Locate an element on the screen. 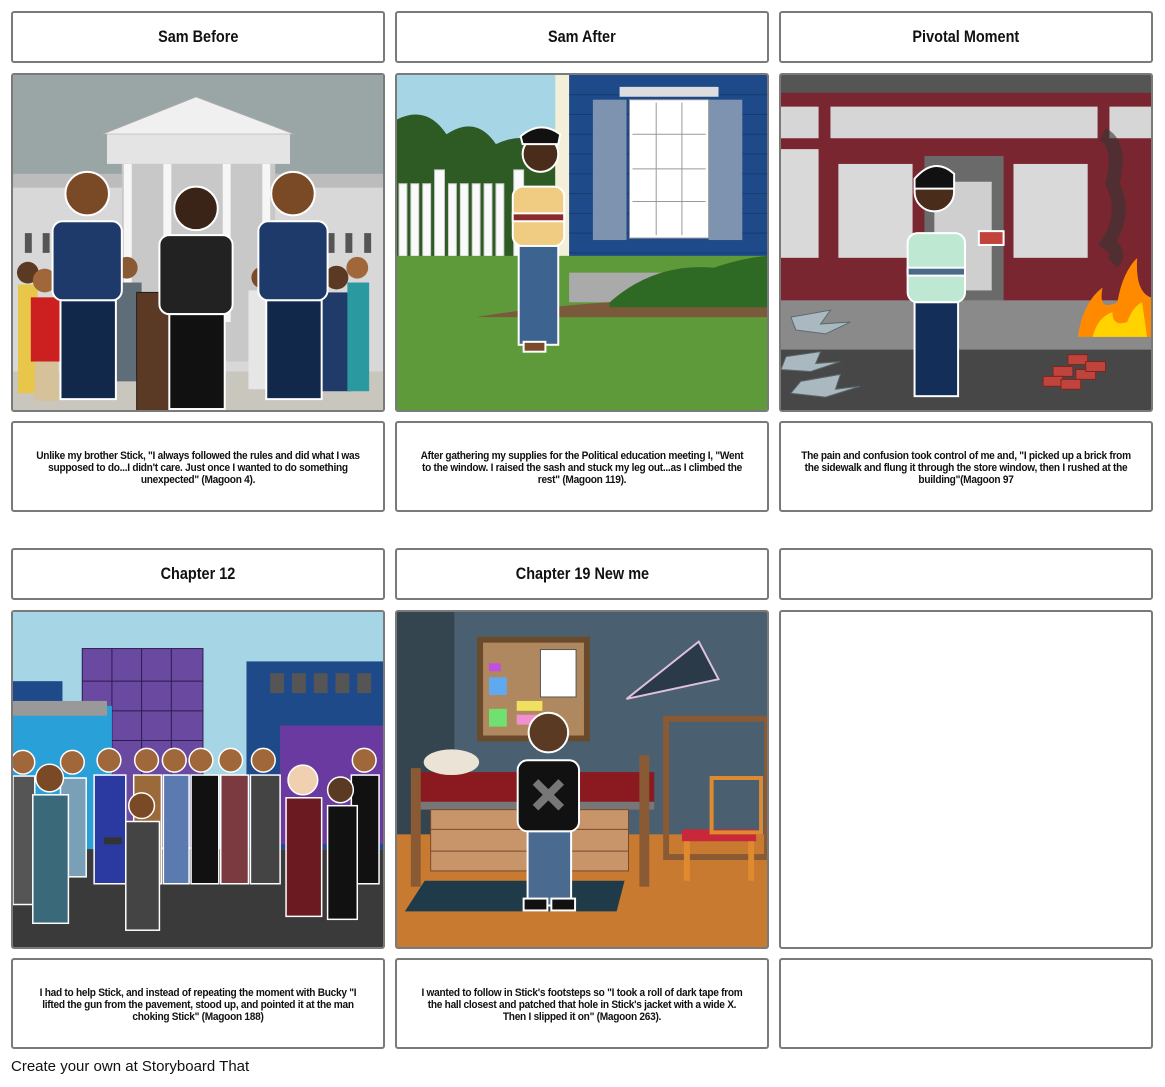 This screenshot has height=1087, width=1165. cell-title: Sam After is located at coordinates (582, 36).